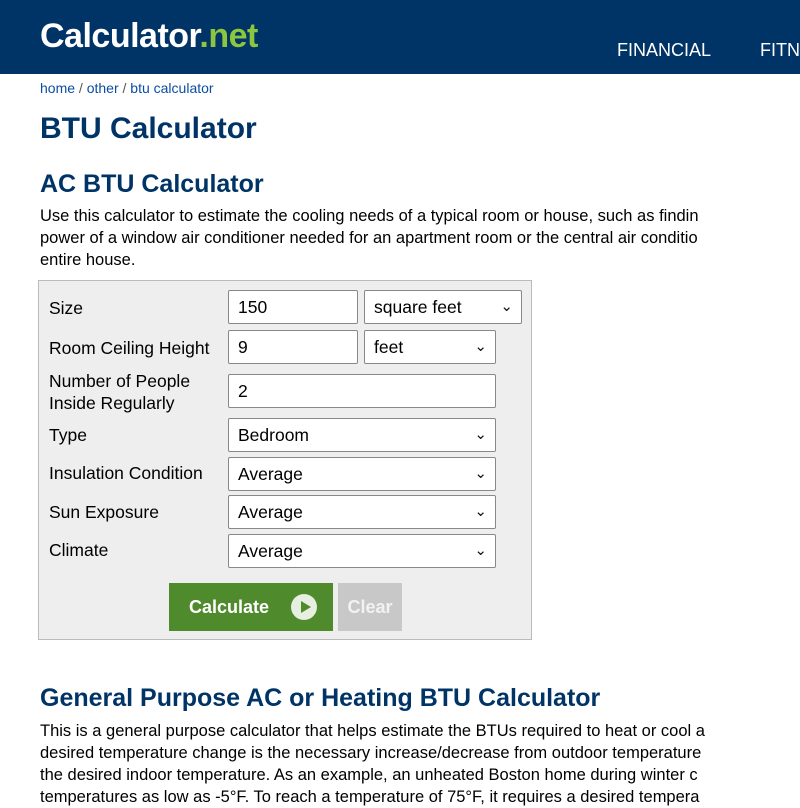 The image size is (800, 808). Describe the element at coordinates (362, 512) in the screenshot. I see `sun-exposure-select: Average ⌄` at that location.